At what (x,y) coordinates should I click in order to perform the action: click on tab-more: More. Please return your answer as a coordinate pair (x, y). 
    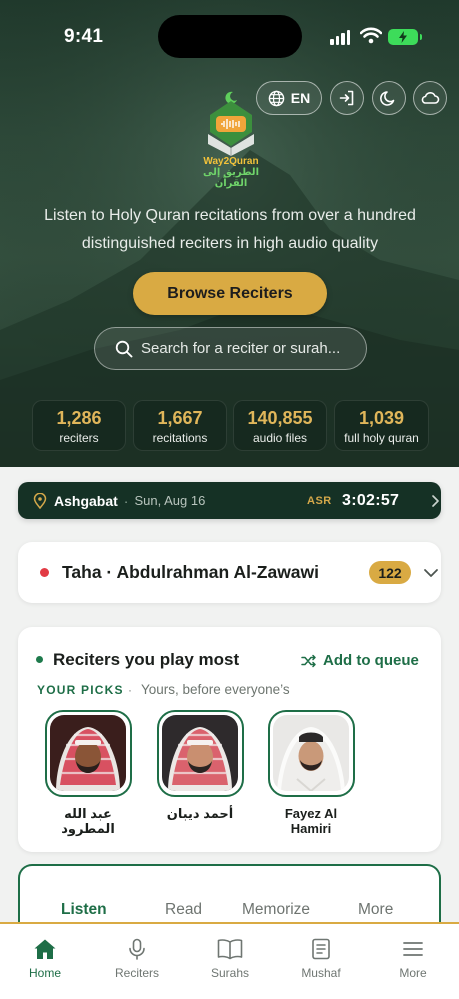
    Looking at the image, I should click on (375, 910).